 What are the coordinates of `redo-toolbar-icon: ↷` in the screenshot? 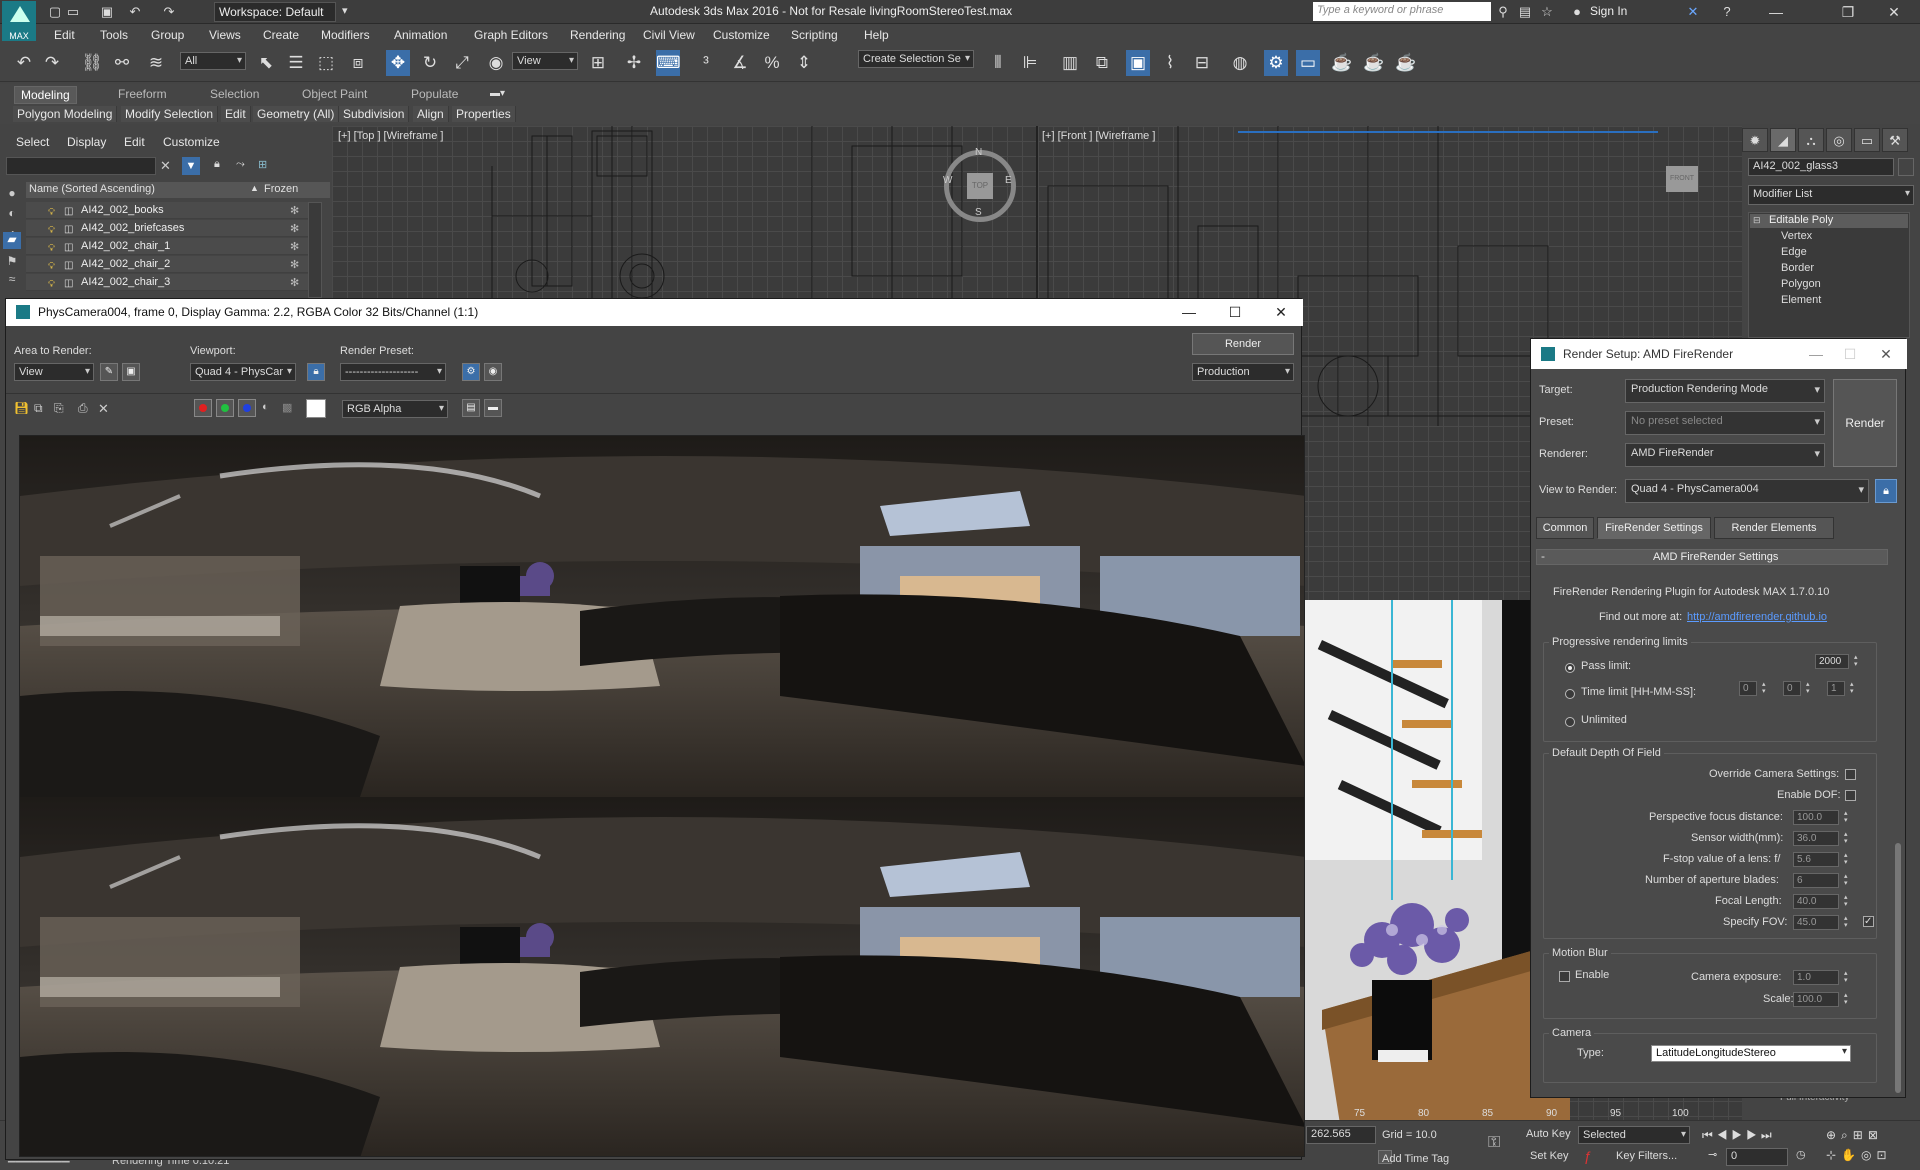 It's located at (52, 63).